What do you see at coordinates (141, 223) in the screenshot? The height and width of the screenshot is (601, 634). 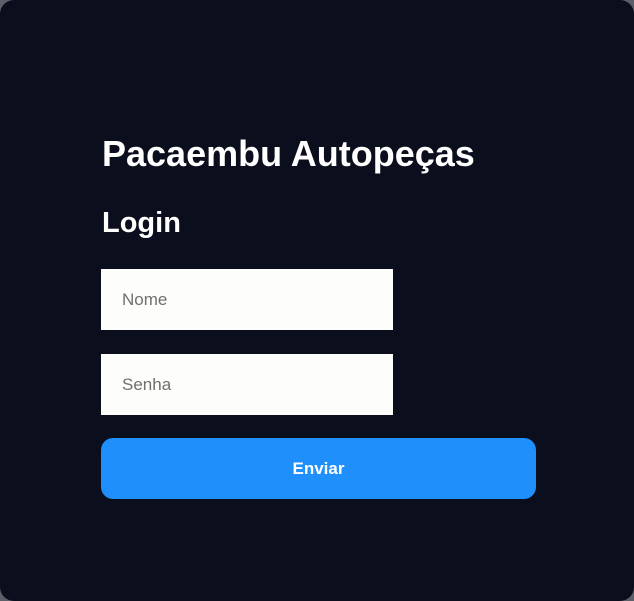 I see `login-heading: Login` at bounding box center [141, 223].